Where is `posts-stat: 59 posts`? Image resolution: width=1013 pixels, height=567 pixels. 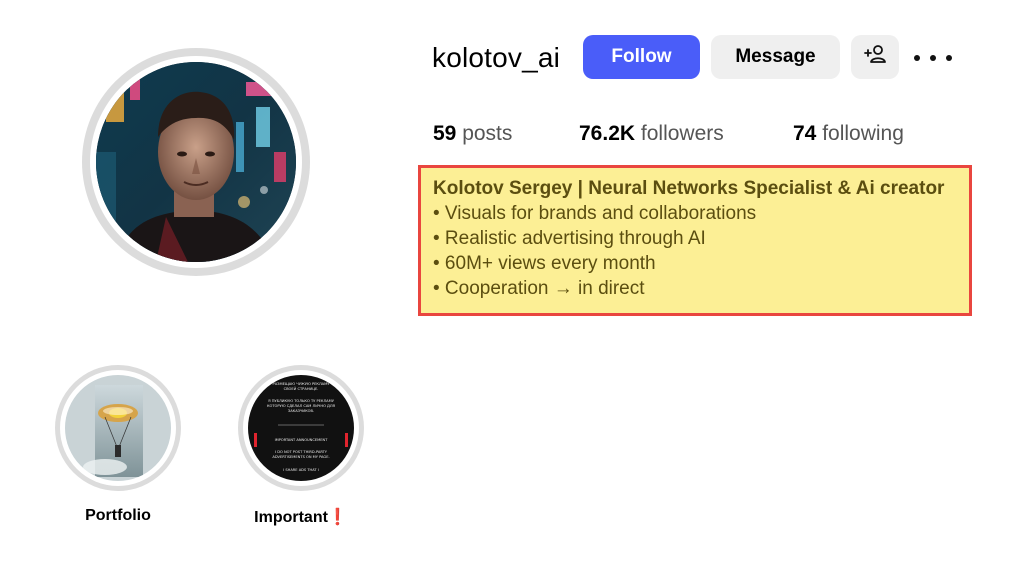 posts-stat: 59 posts is located at coordinates (472, 134).